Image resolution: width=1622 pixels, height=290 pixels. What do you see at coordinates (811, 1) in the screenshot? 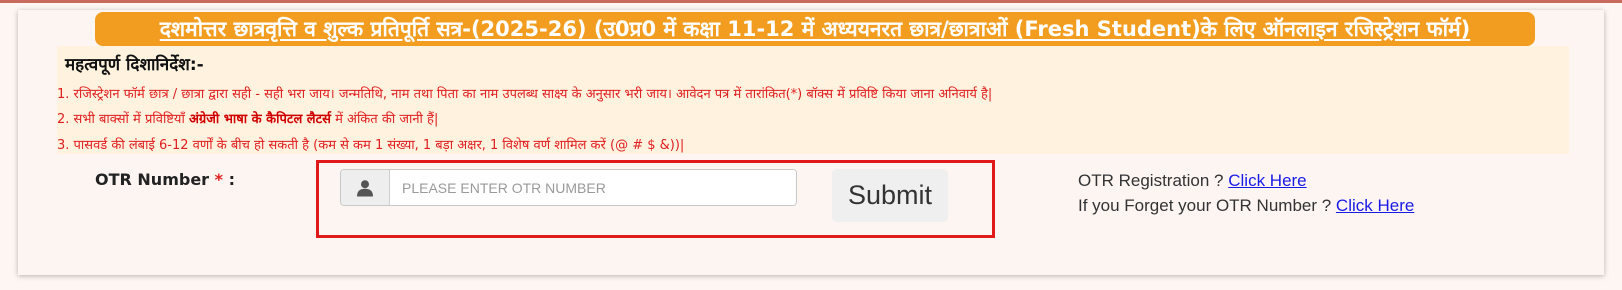
I see `top-accent-line` at bounding box center [811, 1].